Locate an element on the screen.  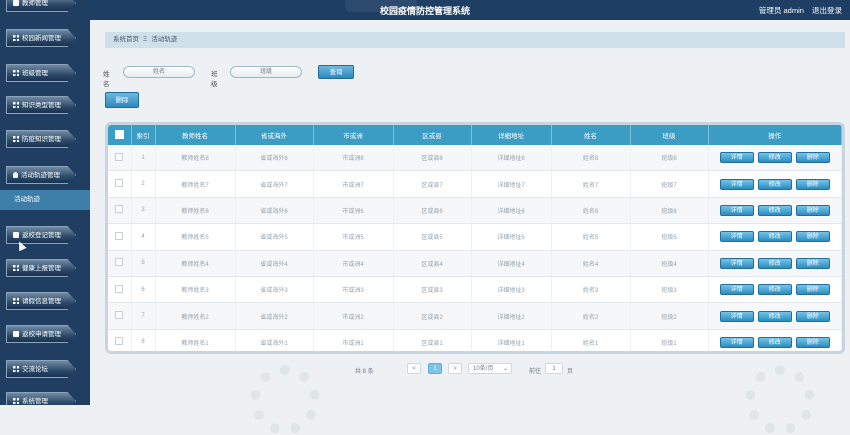
table-cell: 区或县8 is located at coordinates (432, 158).